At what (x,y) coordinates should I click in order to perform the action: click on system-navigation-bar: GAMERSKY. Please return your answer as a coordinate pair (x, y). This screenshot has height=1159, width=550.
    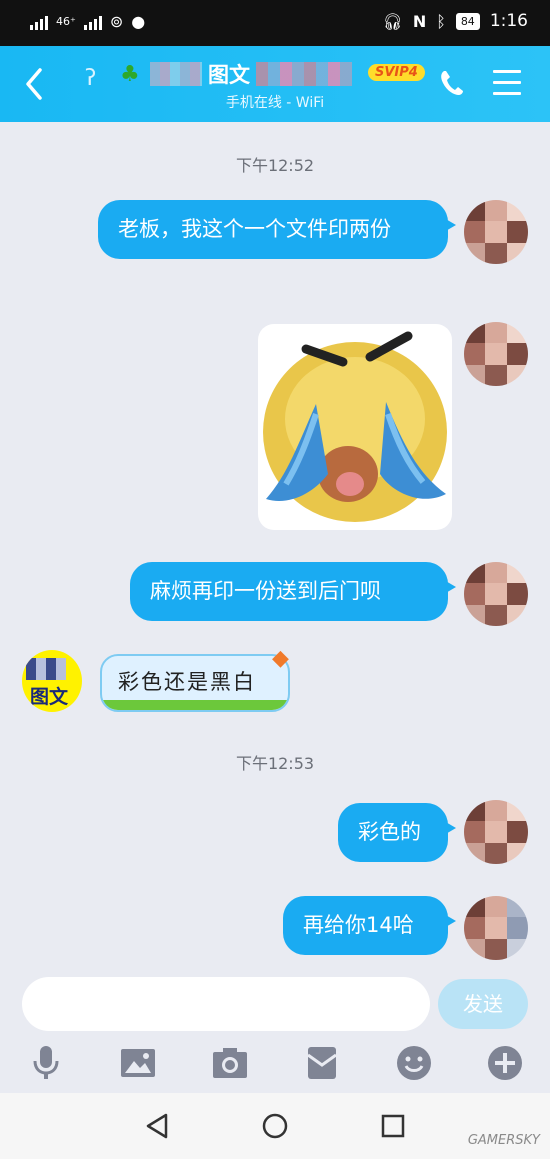
    Looking at the image, I should click on (275, 1126).